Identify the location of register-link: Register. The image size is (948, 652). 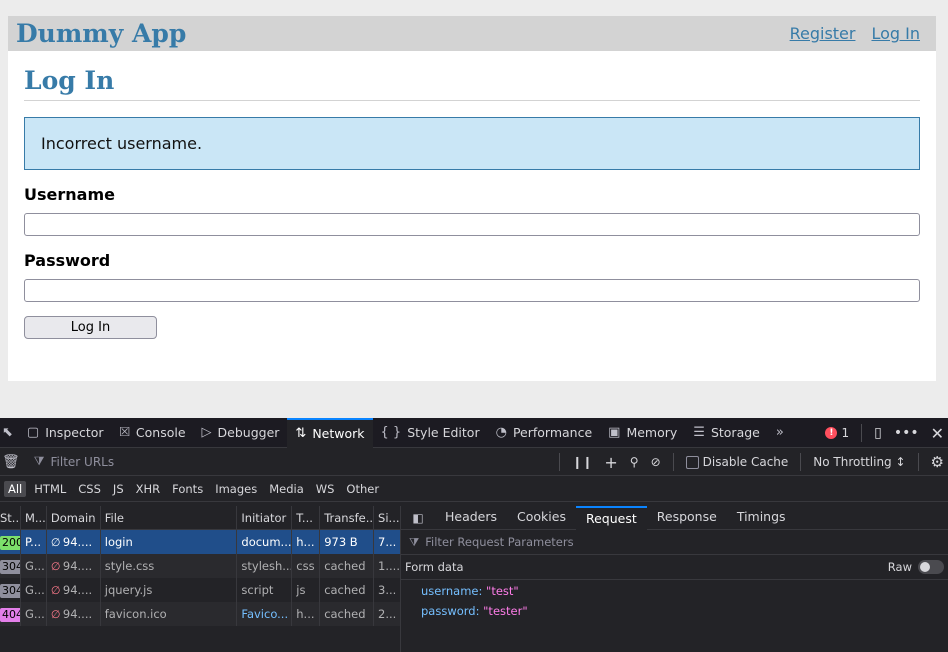
(823, 33).